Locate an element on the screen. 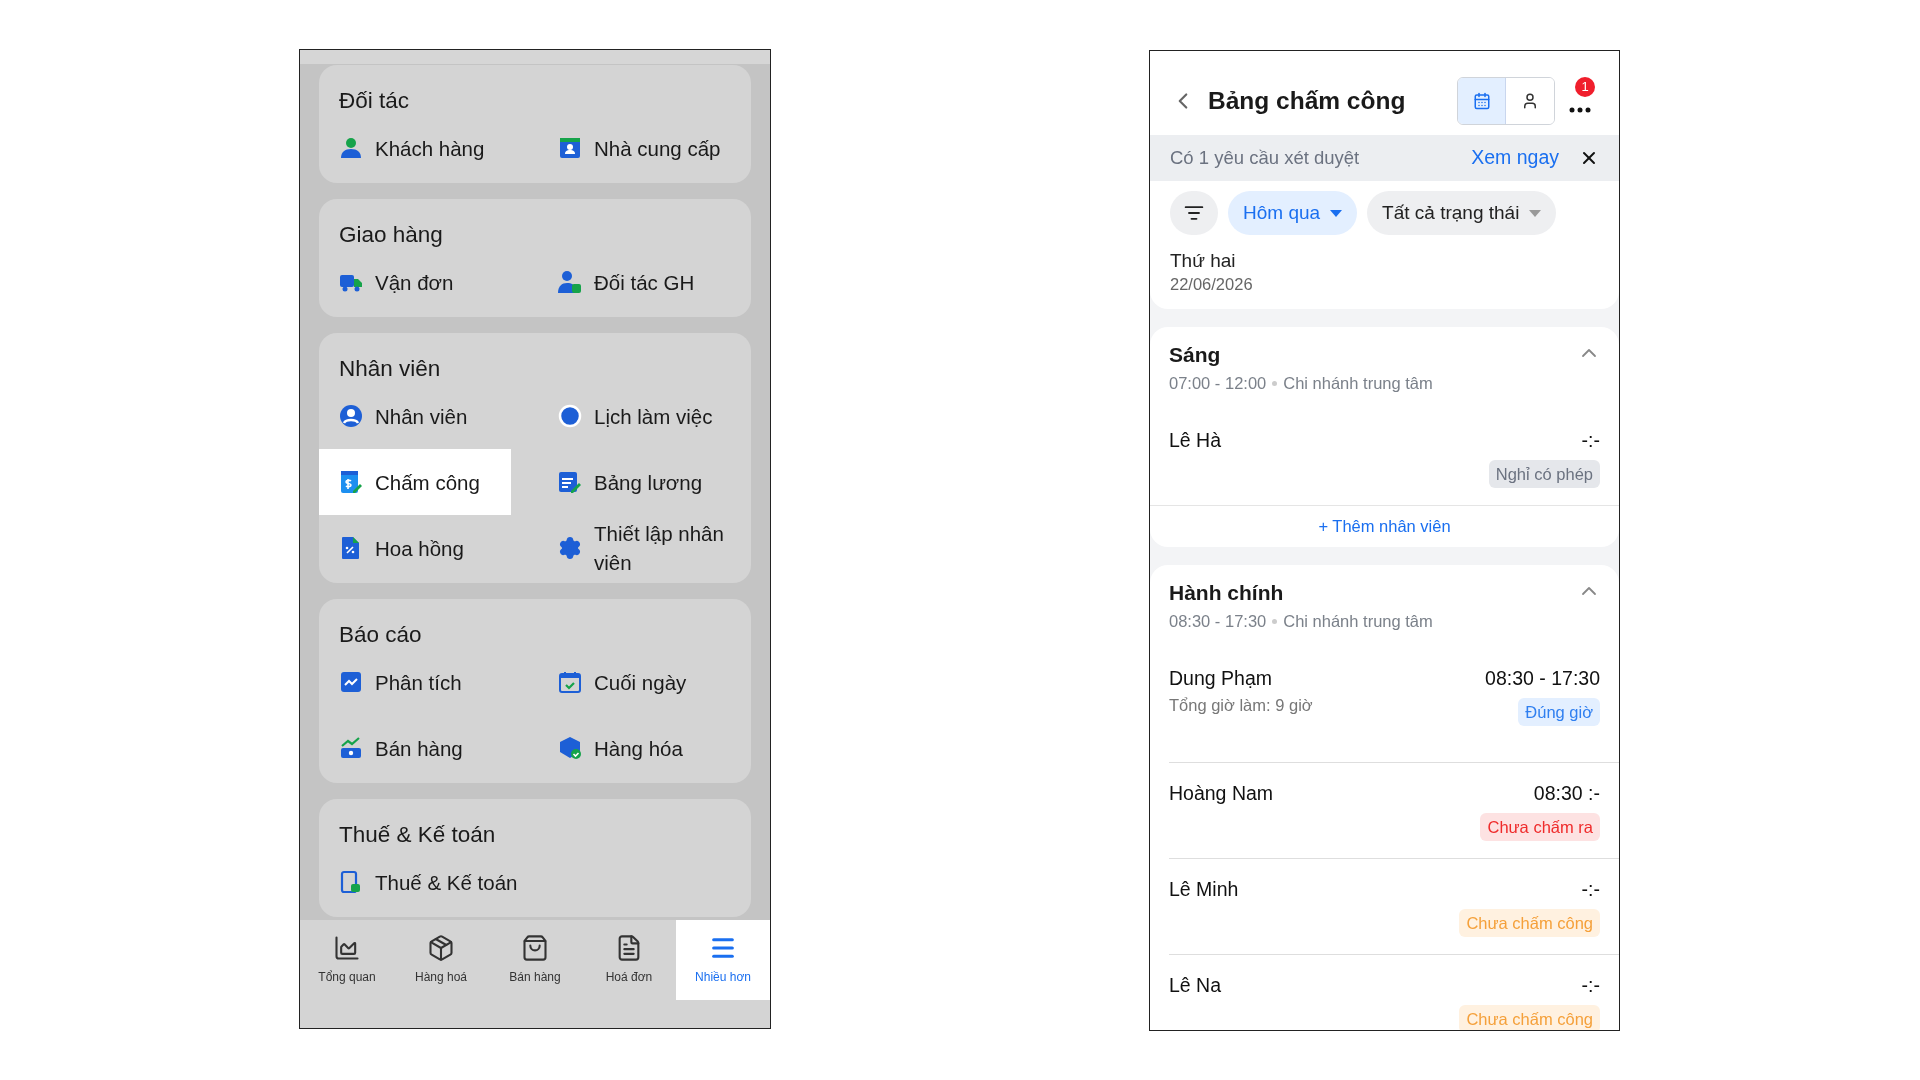 The height and width of the screenshot is (1080, 1920). add-employee-link: + Thêm nhân viên is located at coordinates (1384, 526).